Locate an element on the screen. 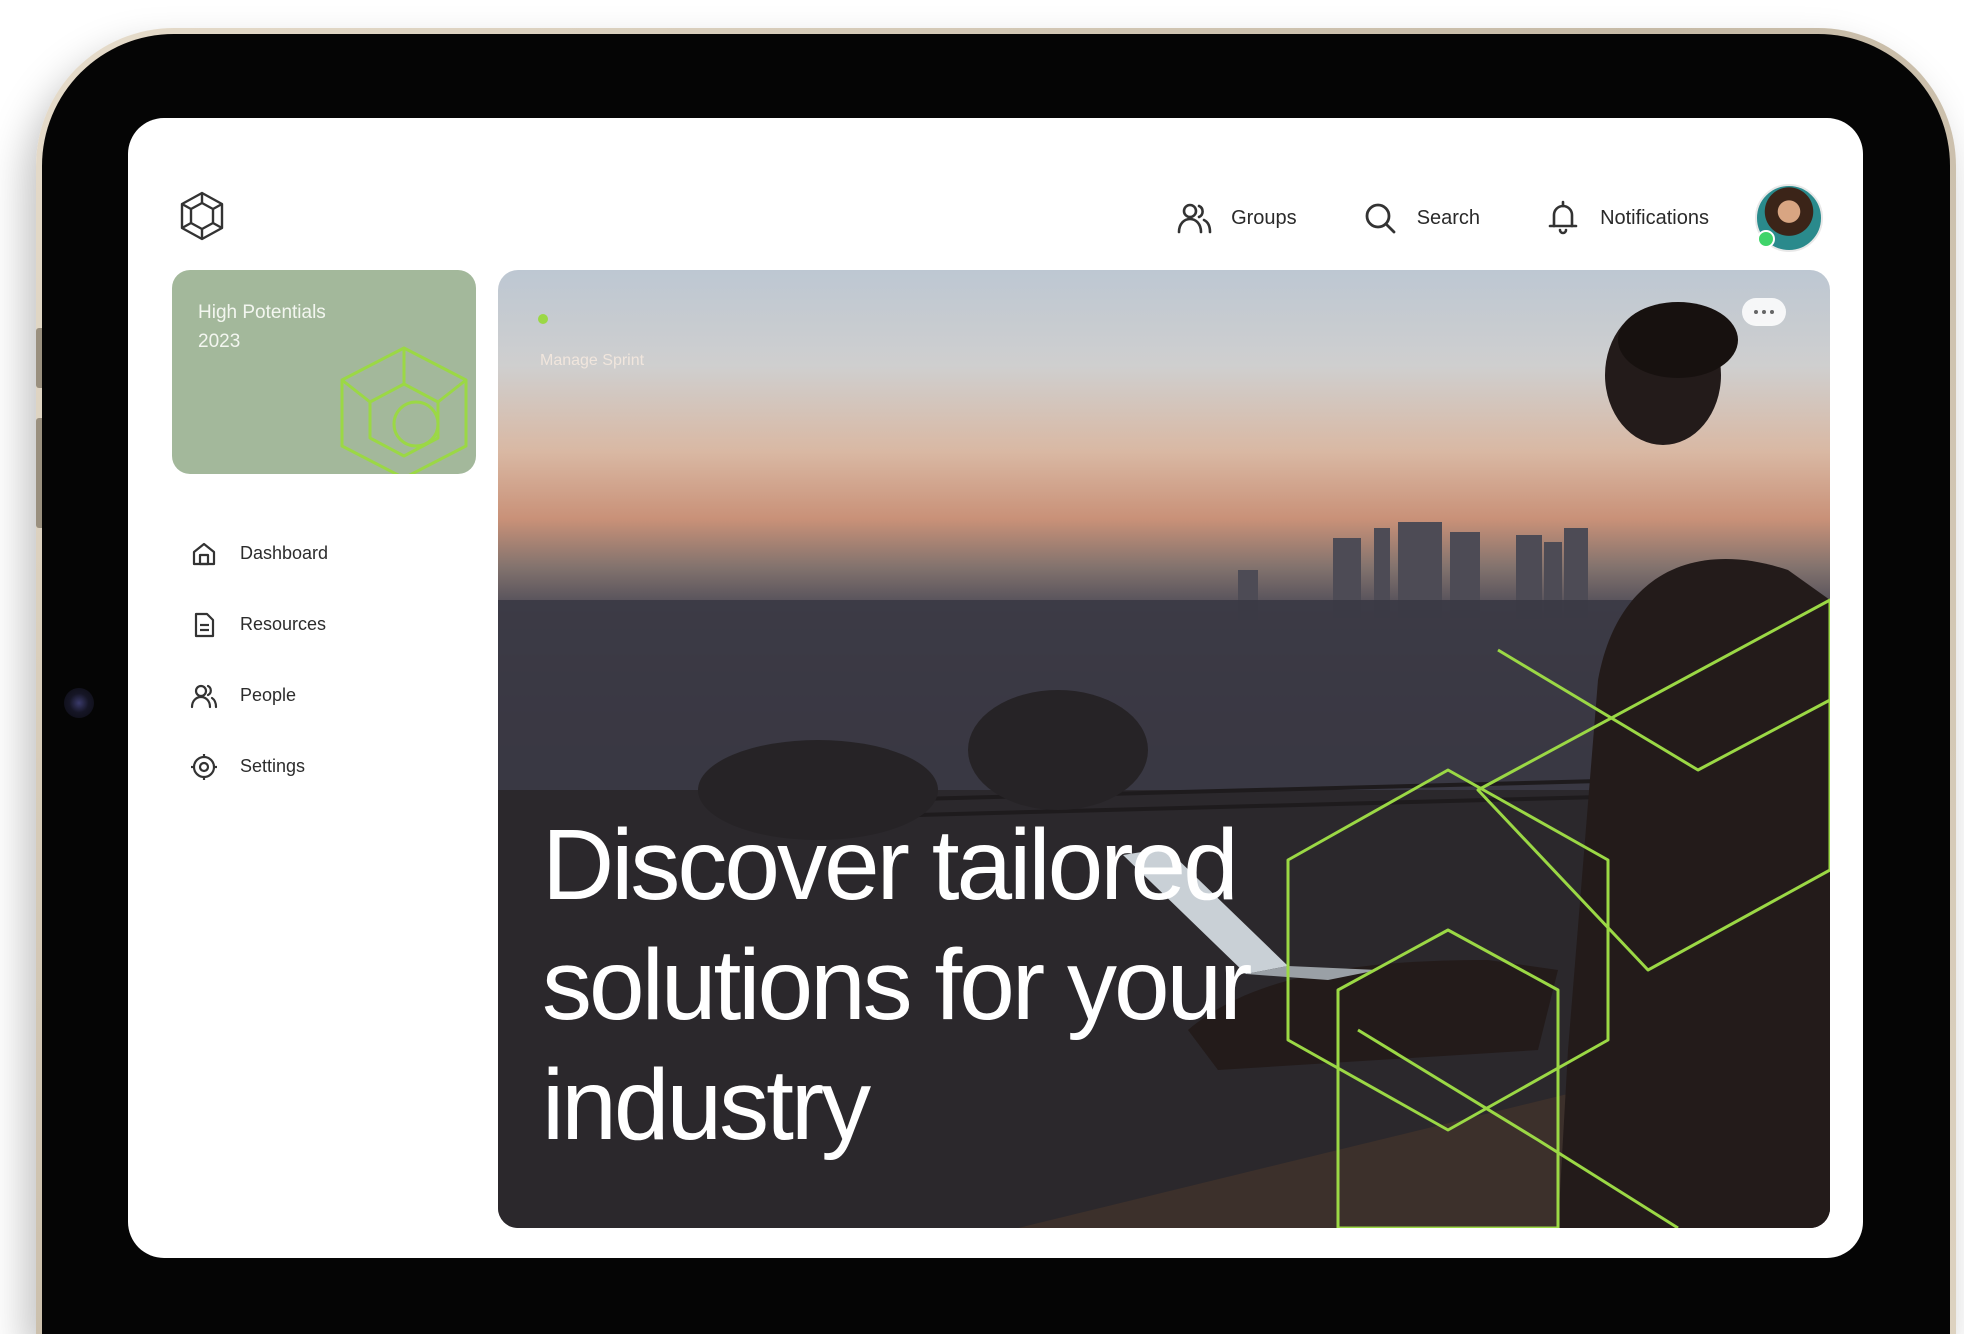 The image size is (1964, 1334). nav-groups: Groups is located at coordinates (1236, 218).